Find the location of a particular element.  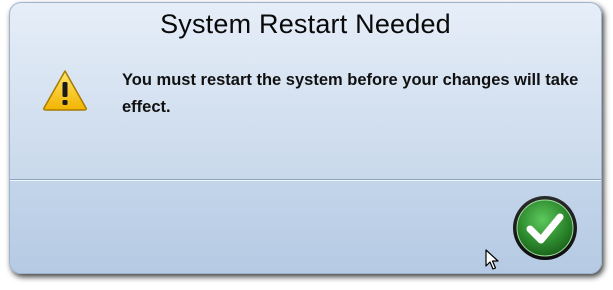

warning-icon is located at coordinates (65, 90).